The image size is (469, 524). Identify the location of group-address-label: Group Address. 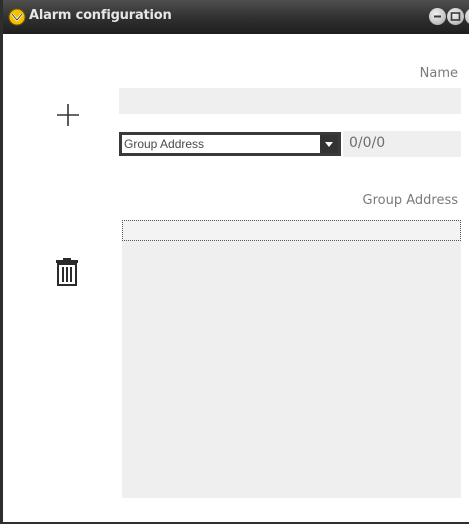
(410, 200).